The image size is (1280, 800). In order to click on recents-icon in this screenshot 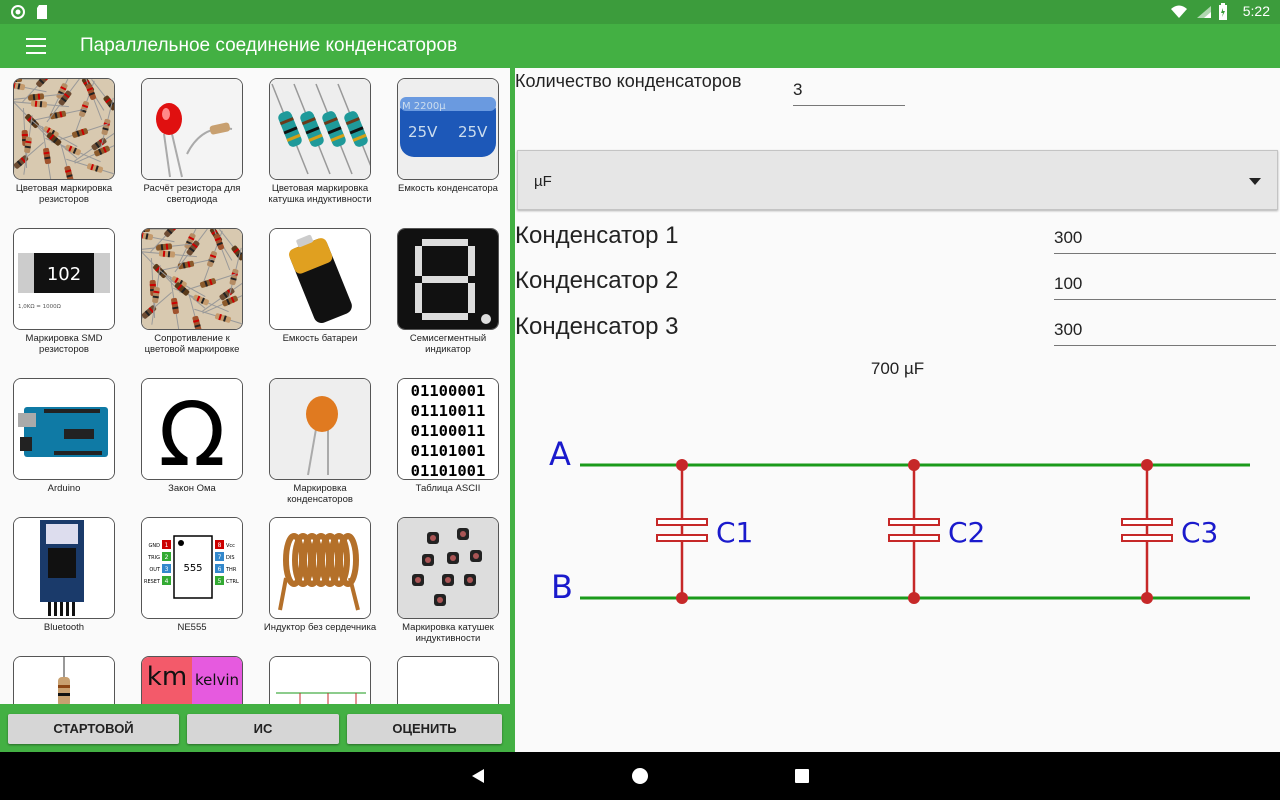, I will do `click(802, 776)`.